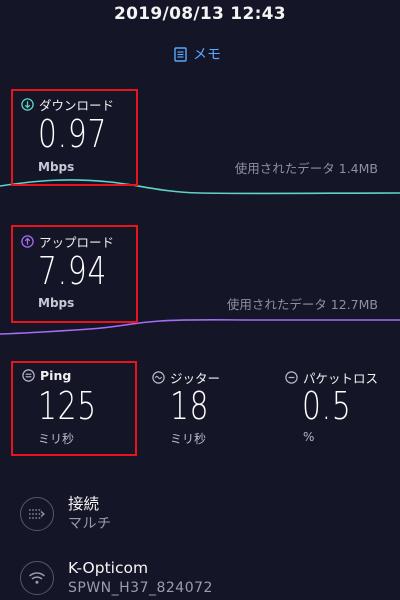 This screenshot has width=400, height=600. I want to click on wifi-icon, so click(37, 578).